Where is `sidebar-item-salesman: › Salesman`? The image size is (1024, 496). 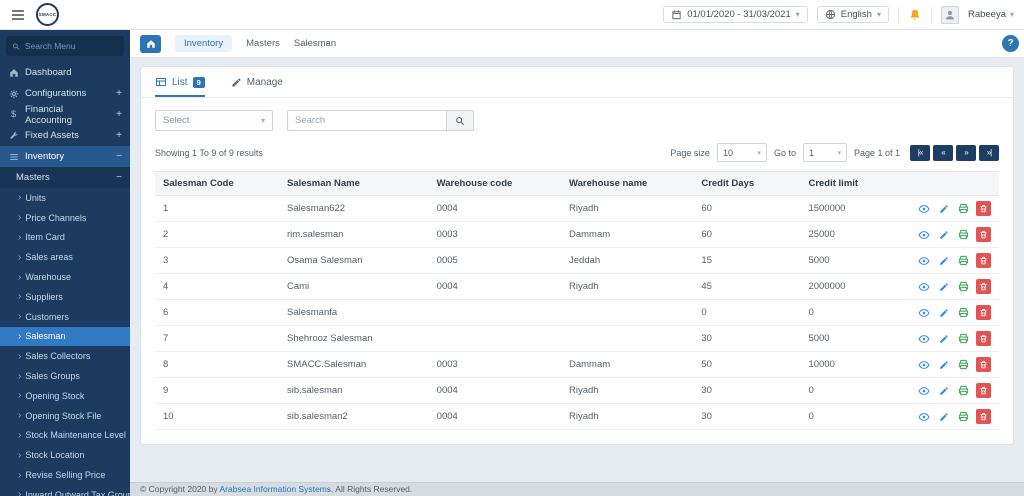 sidebar-item-salesman: › Salesman is located at coordinates (65, 336).